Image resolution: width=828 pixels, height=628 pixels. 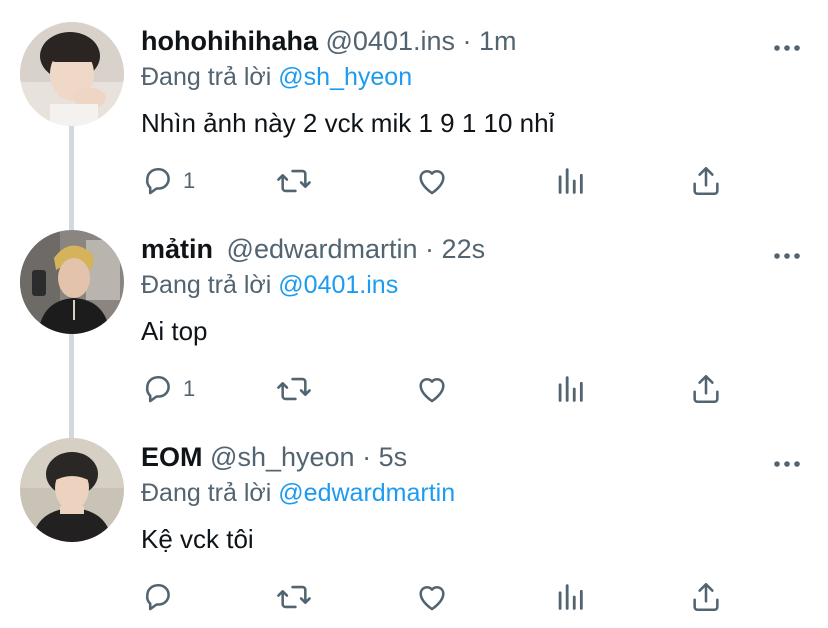 What do you see at coordinates (464, 249) in the screenshot?
I see `timestamp: 22s` at bounding box center [464, 249].